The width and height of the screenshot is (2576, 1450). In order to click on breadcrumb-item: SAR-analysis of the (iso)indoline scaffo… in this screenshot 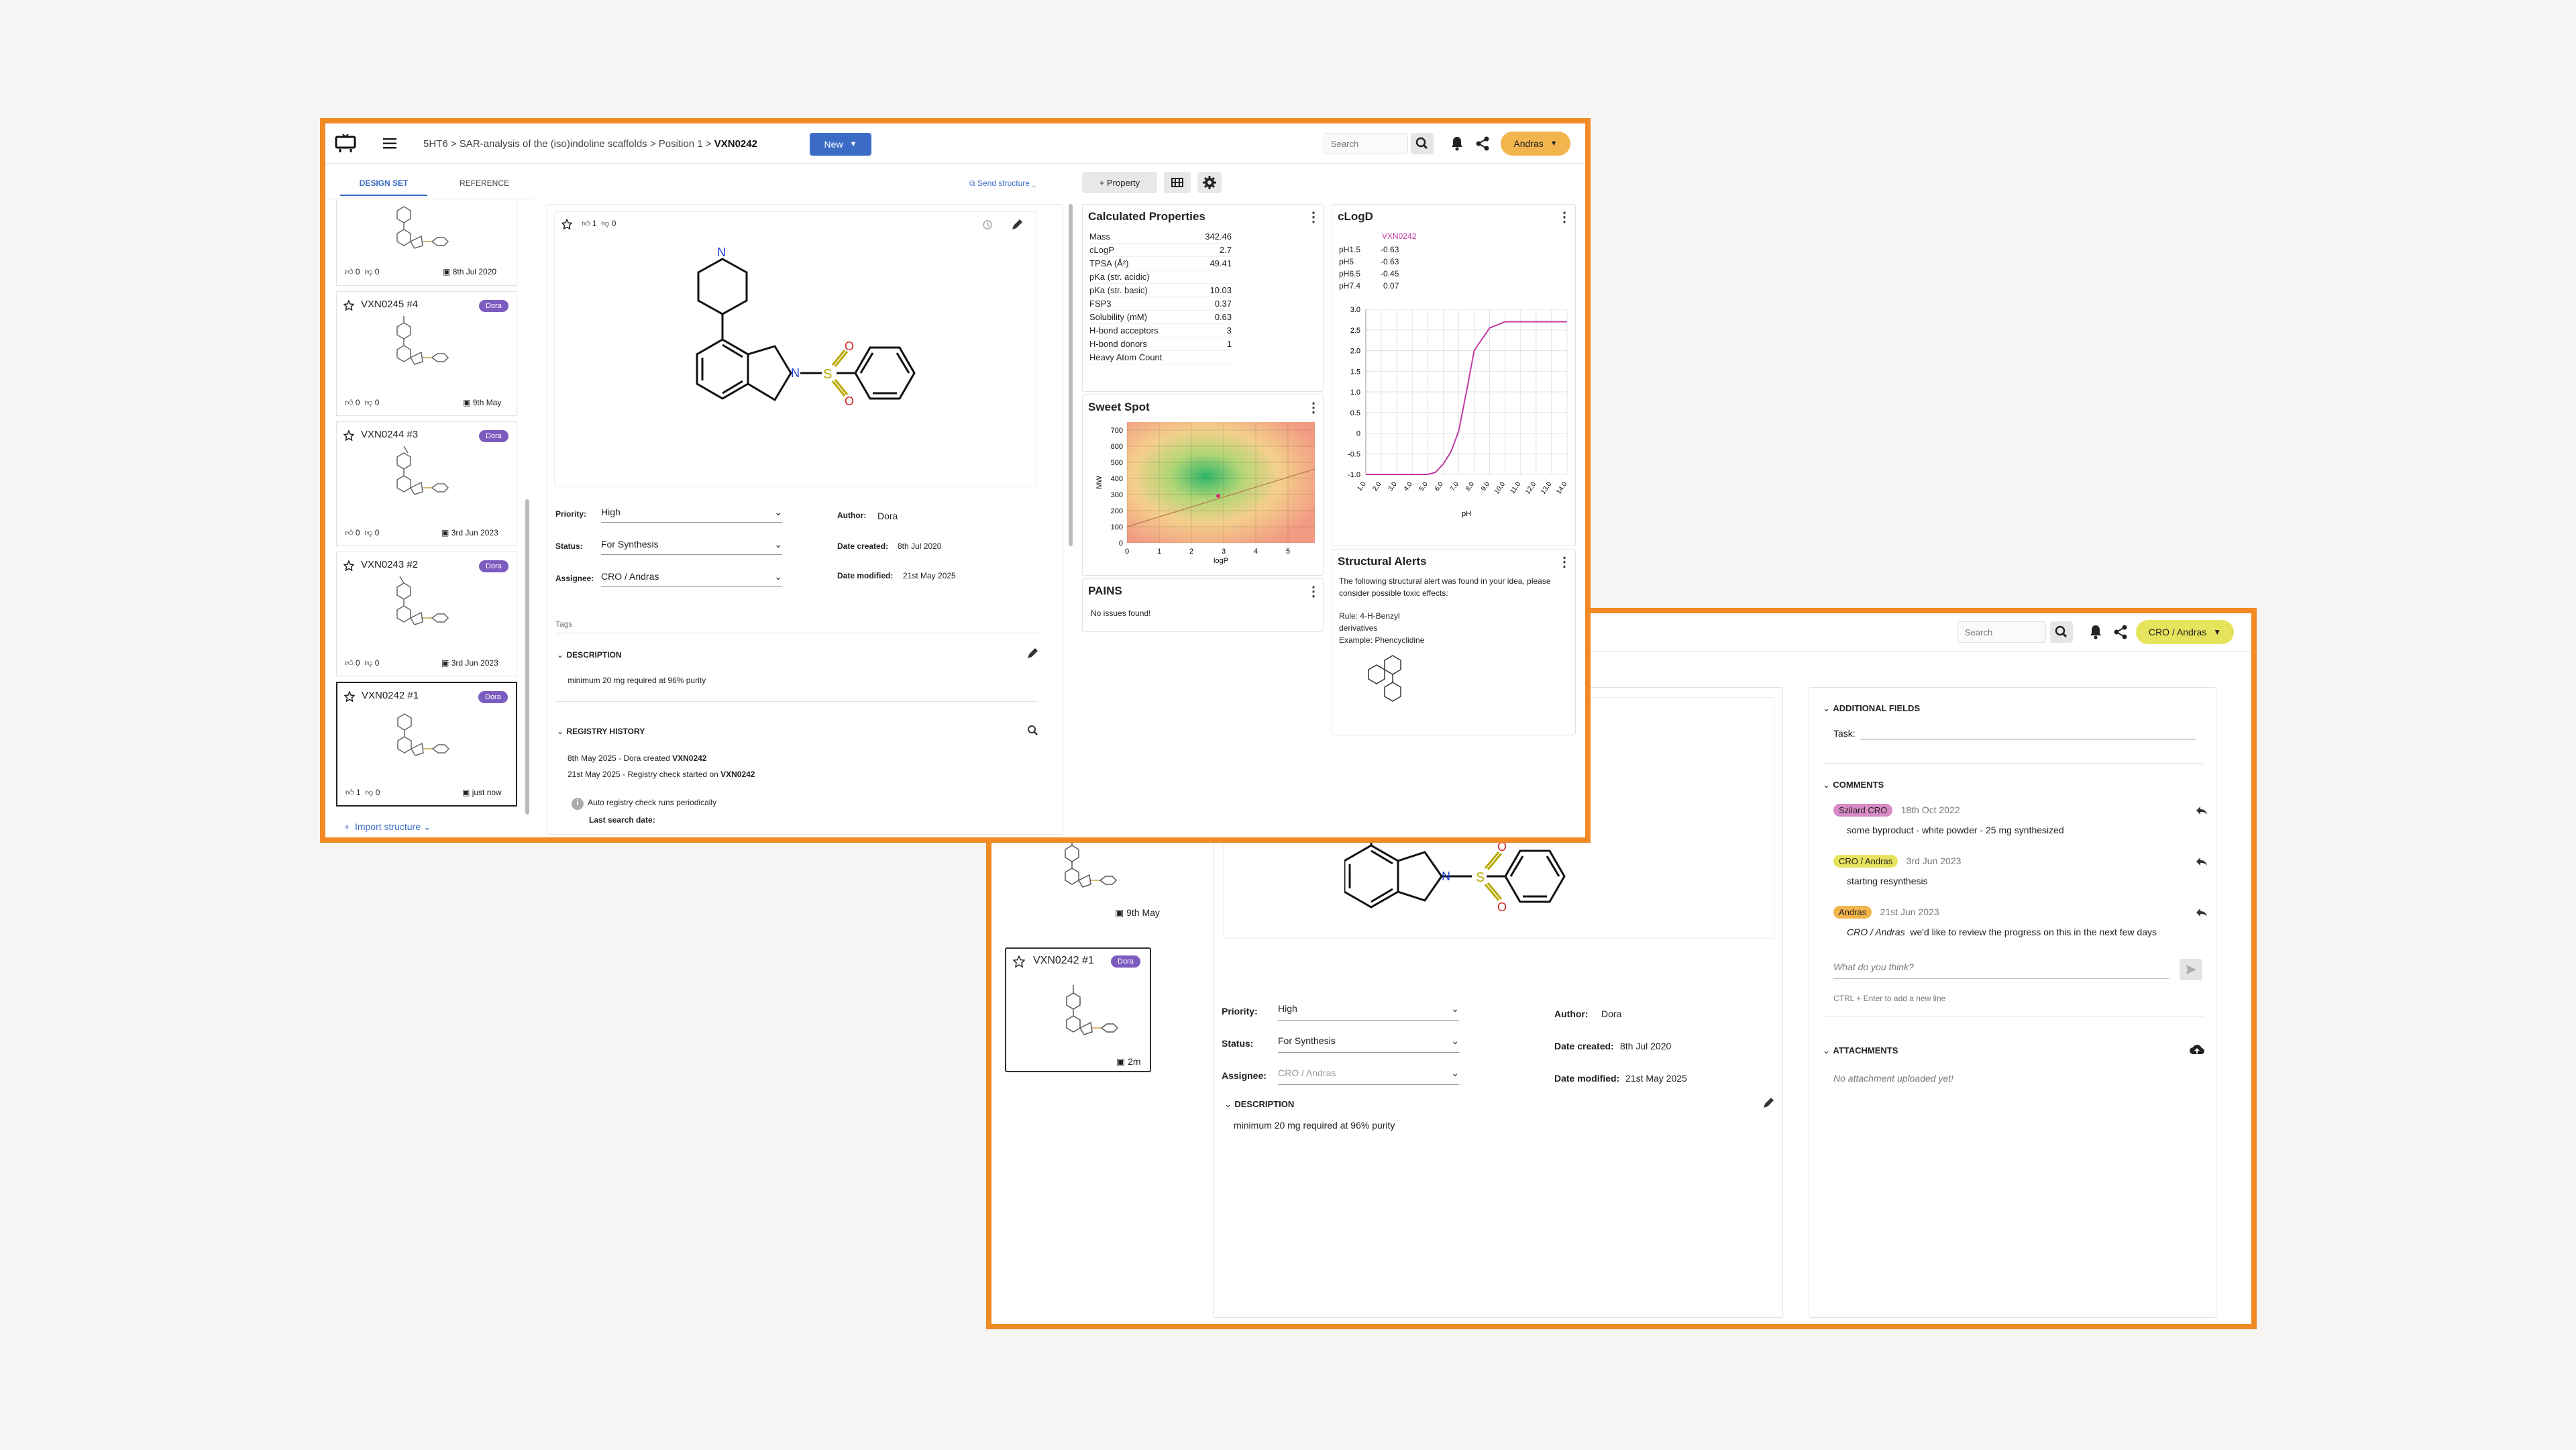, I will do `click(553, 144)`.